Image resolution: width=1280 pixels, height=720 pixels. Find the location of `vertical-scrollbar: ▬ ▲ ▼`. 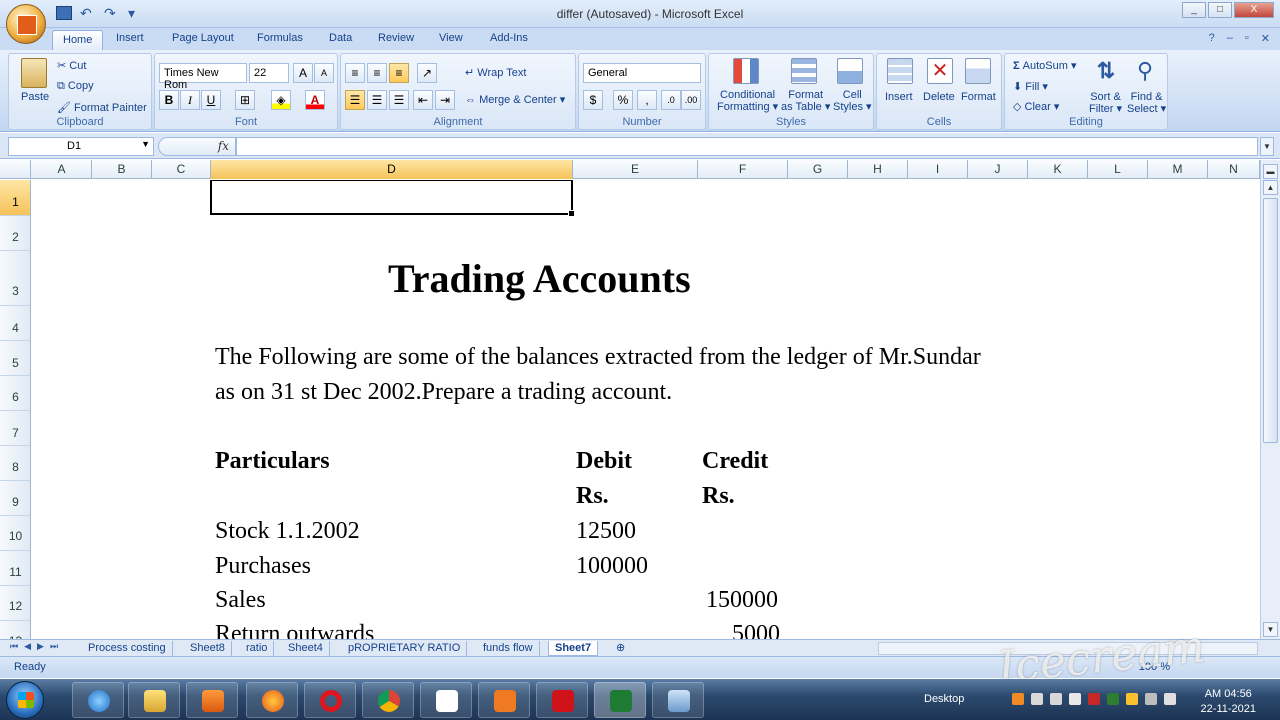

vertical-scrollbar: ▬ ▲ ▼ is located at coordinates (1270, 400).